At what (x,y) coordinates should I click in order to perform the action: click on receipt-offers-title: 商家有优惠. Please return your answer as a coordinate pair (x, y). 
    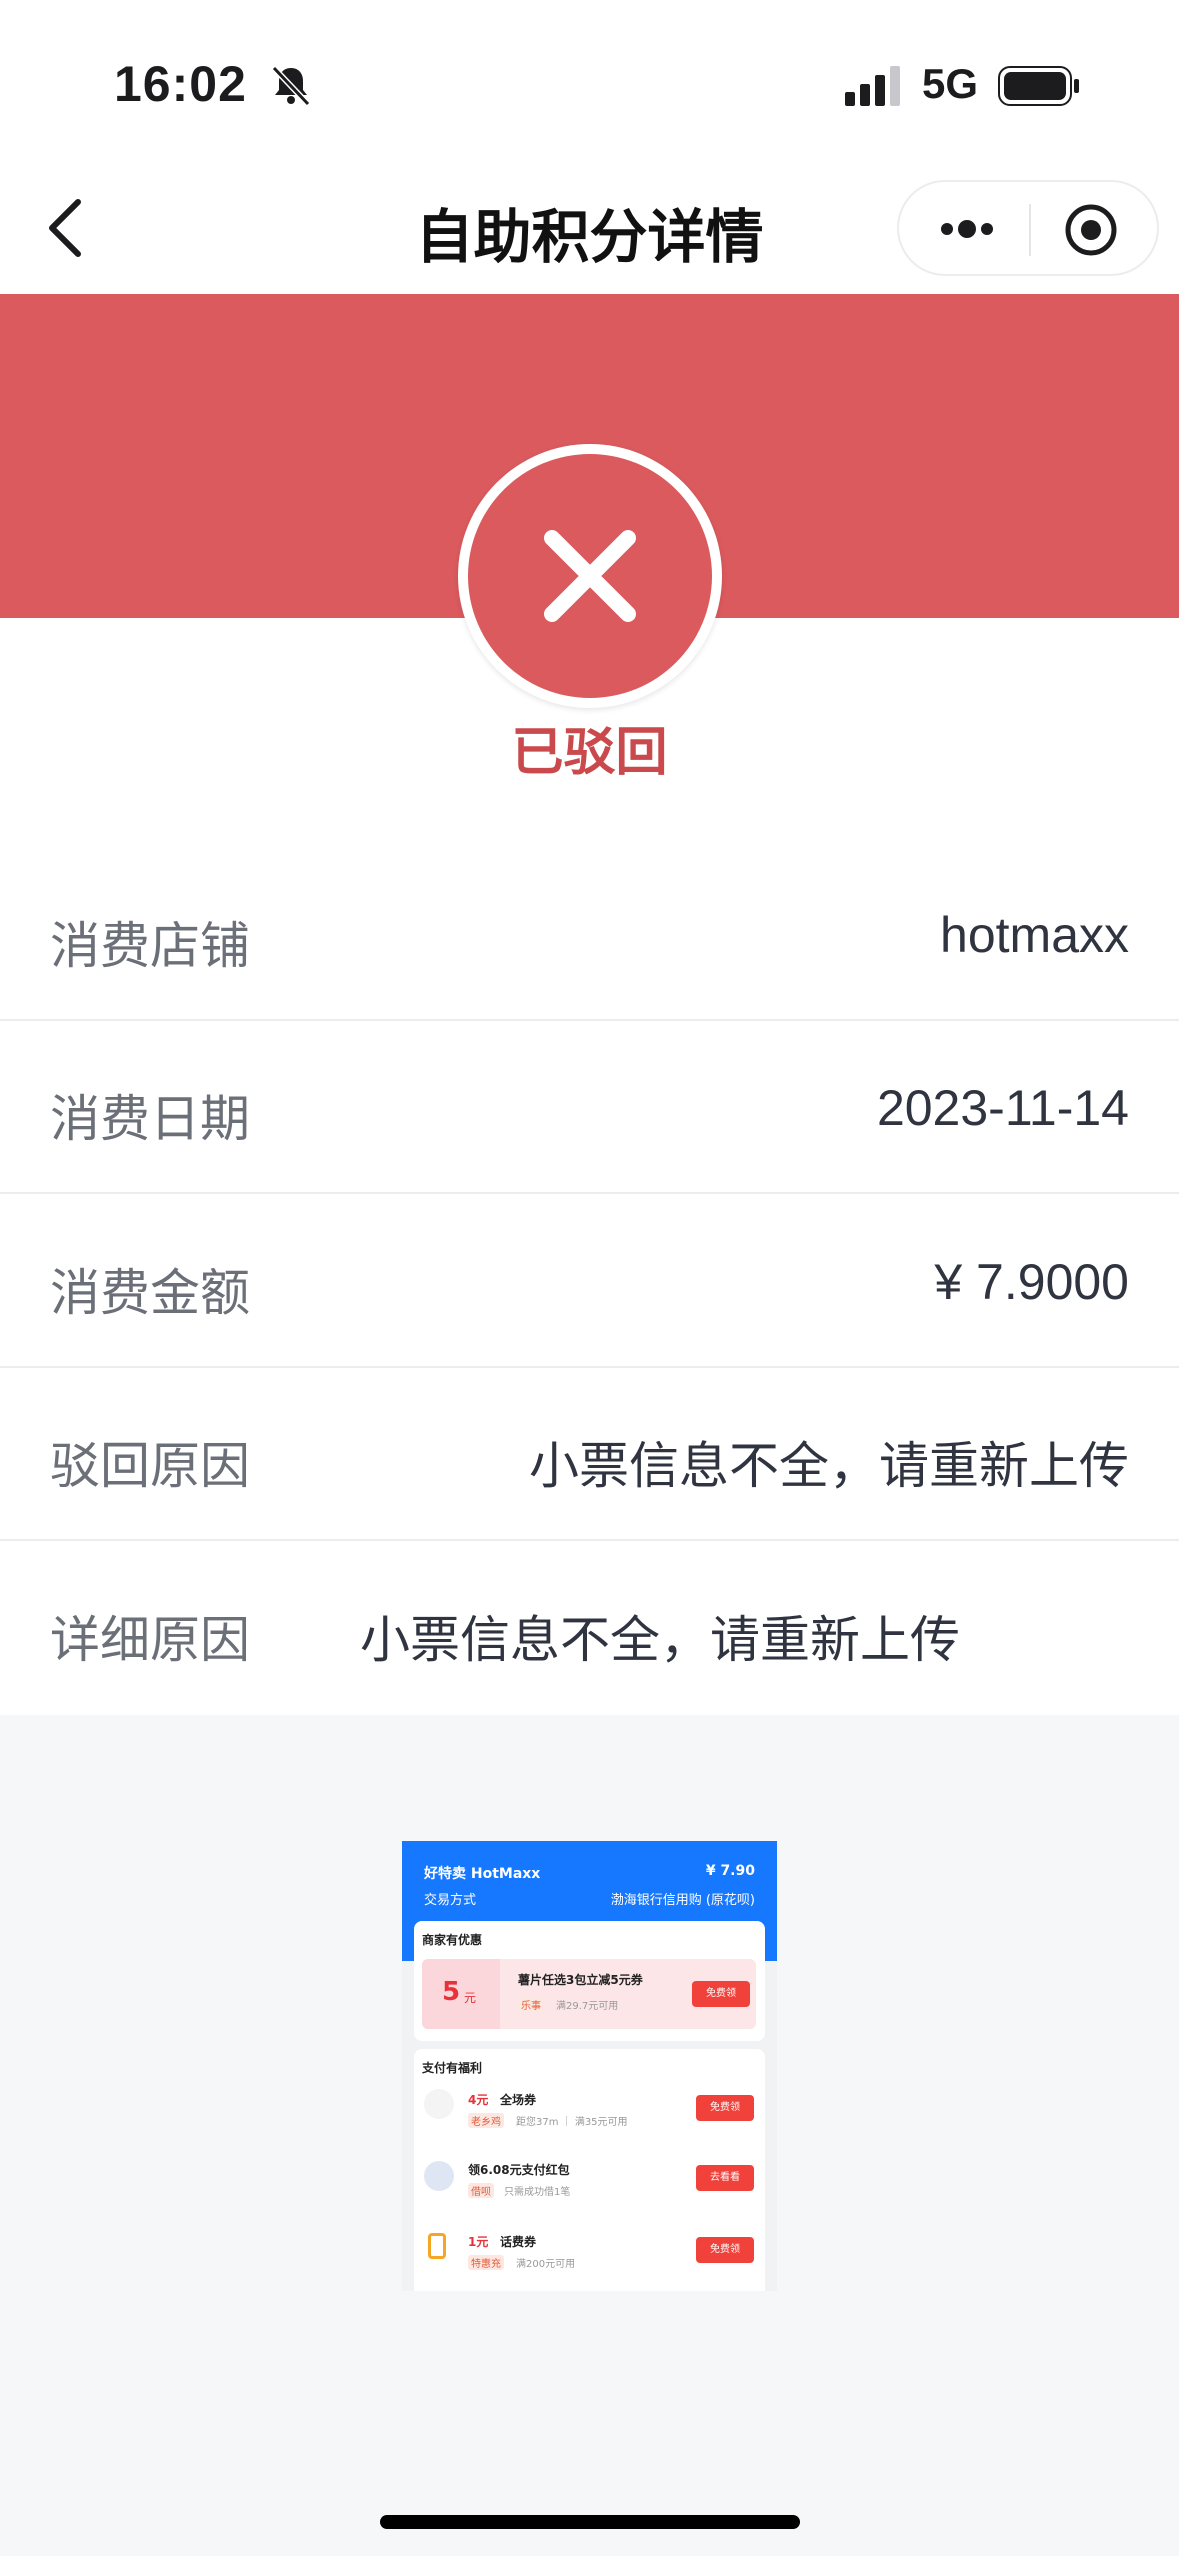
    Looking at the image, I should click on (452, 1940).